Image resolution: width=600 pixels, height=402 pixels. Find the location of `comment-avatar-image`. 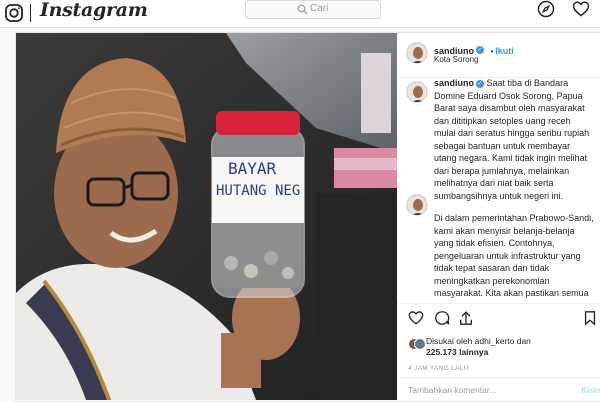

comment-avatar-image is located at coordinates (417, 205).